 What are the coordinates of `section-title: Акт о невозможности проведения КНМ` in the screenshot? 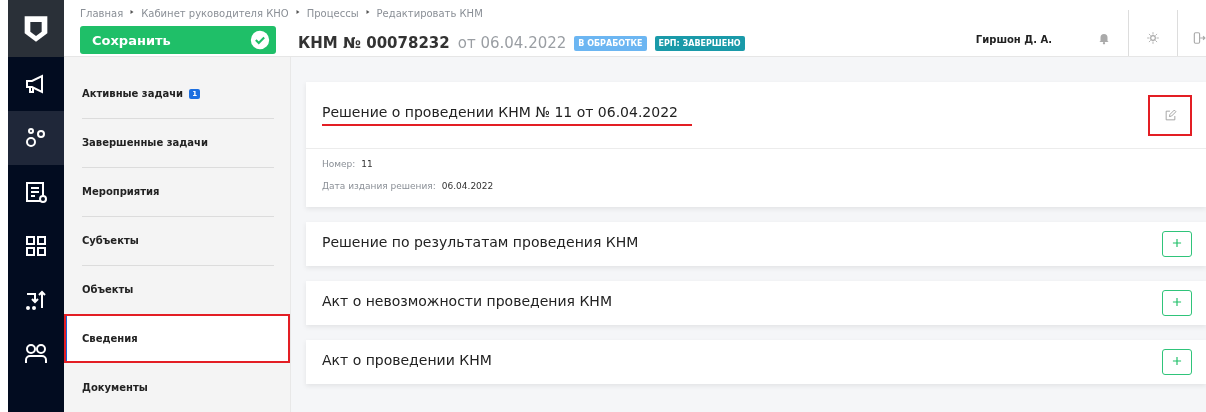 It's located at (467, 302).